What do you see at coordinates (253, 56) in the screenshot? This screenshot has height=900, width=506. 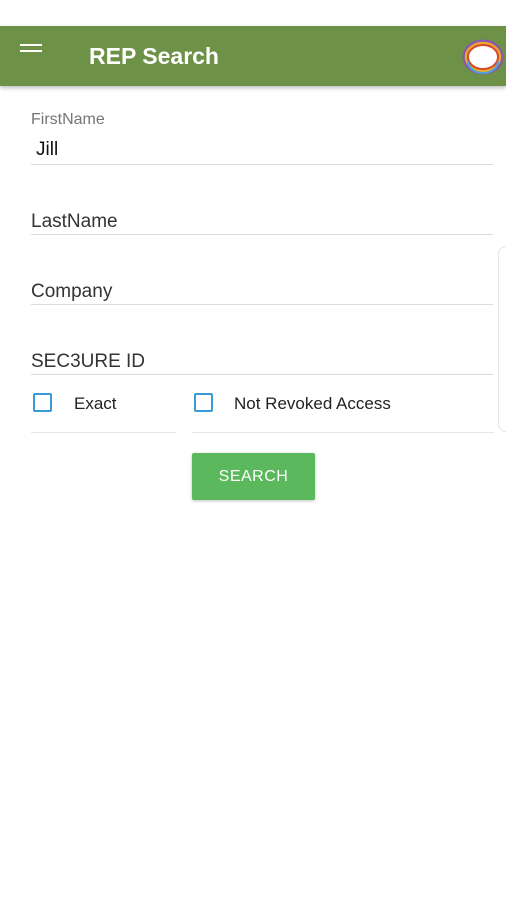 I see `app-bar: REP Search` at bounding box center [253, 56].